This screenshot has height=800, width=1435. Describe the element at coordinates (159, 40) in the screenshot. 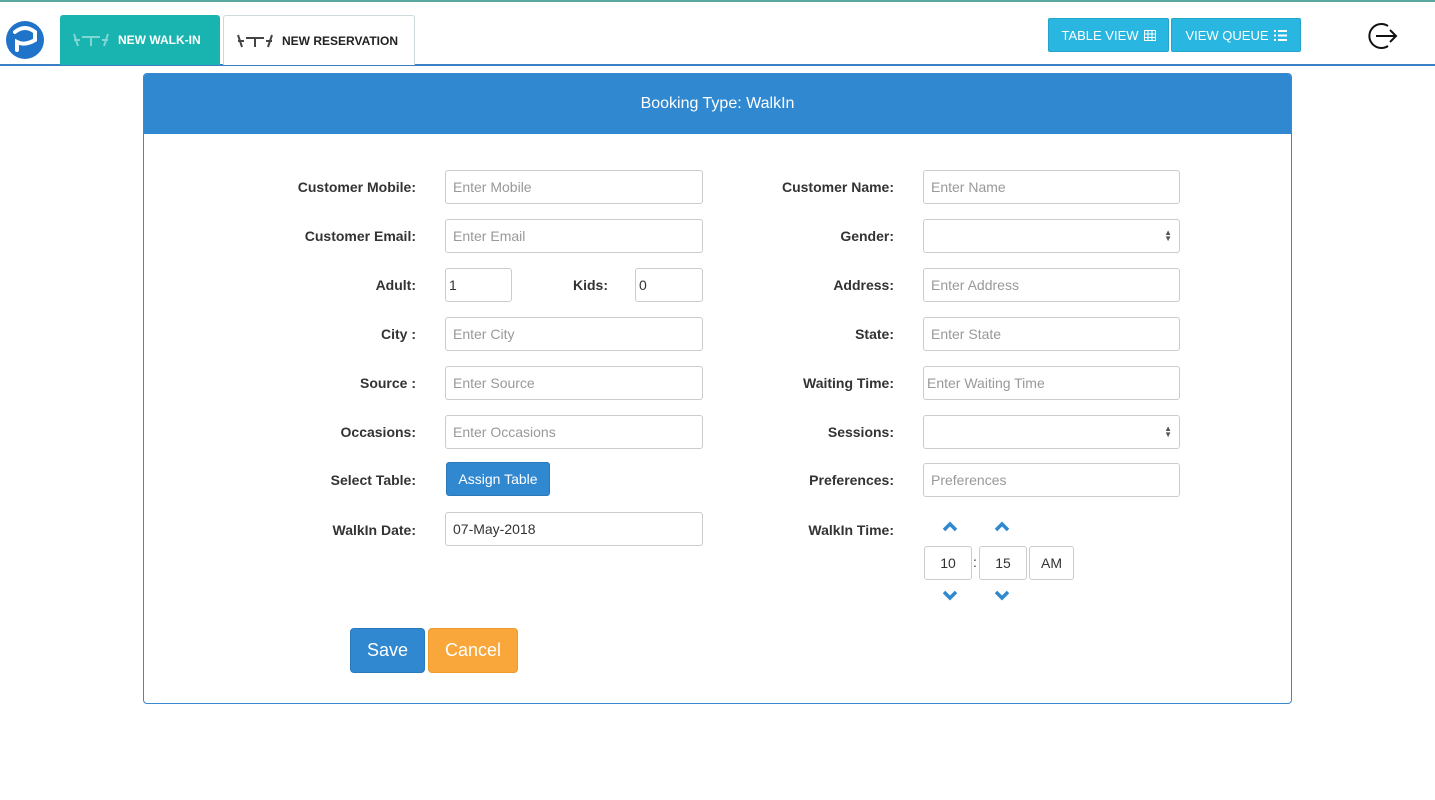

I see `tab-label: NEW WALK-IN` at that location.